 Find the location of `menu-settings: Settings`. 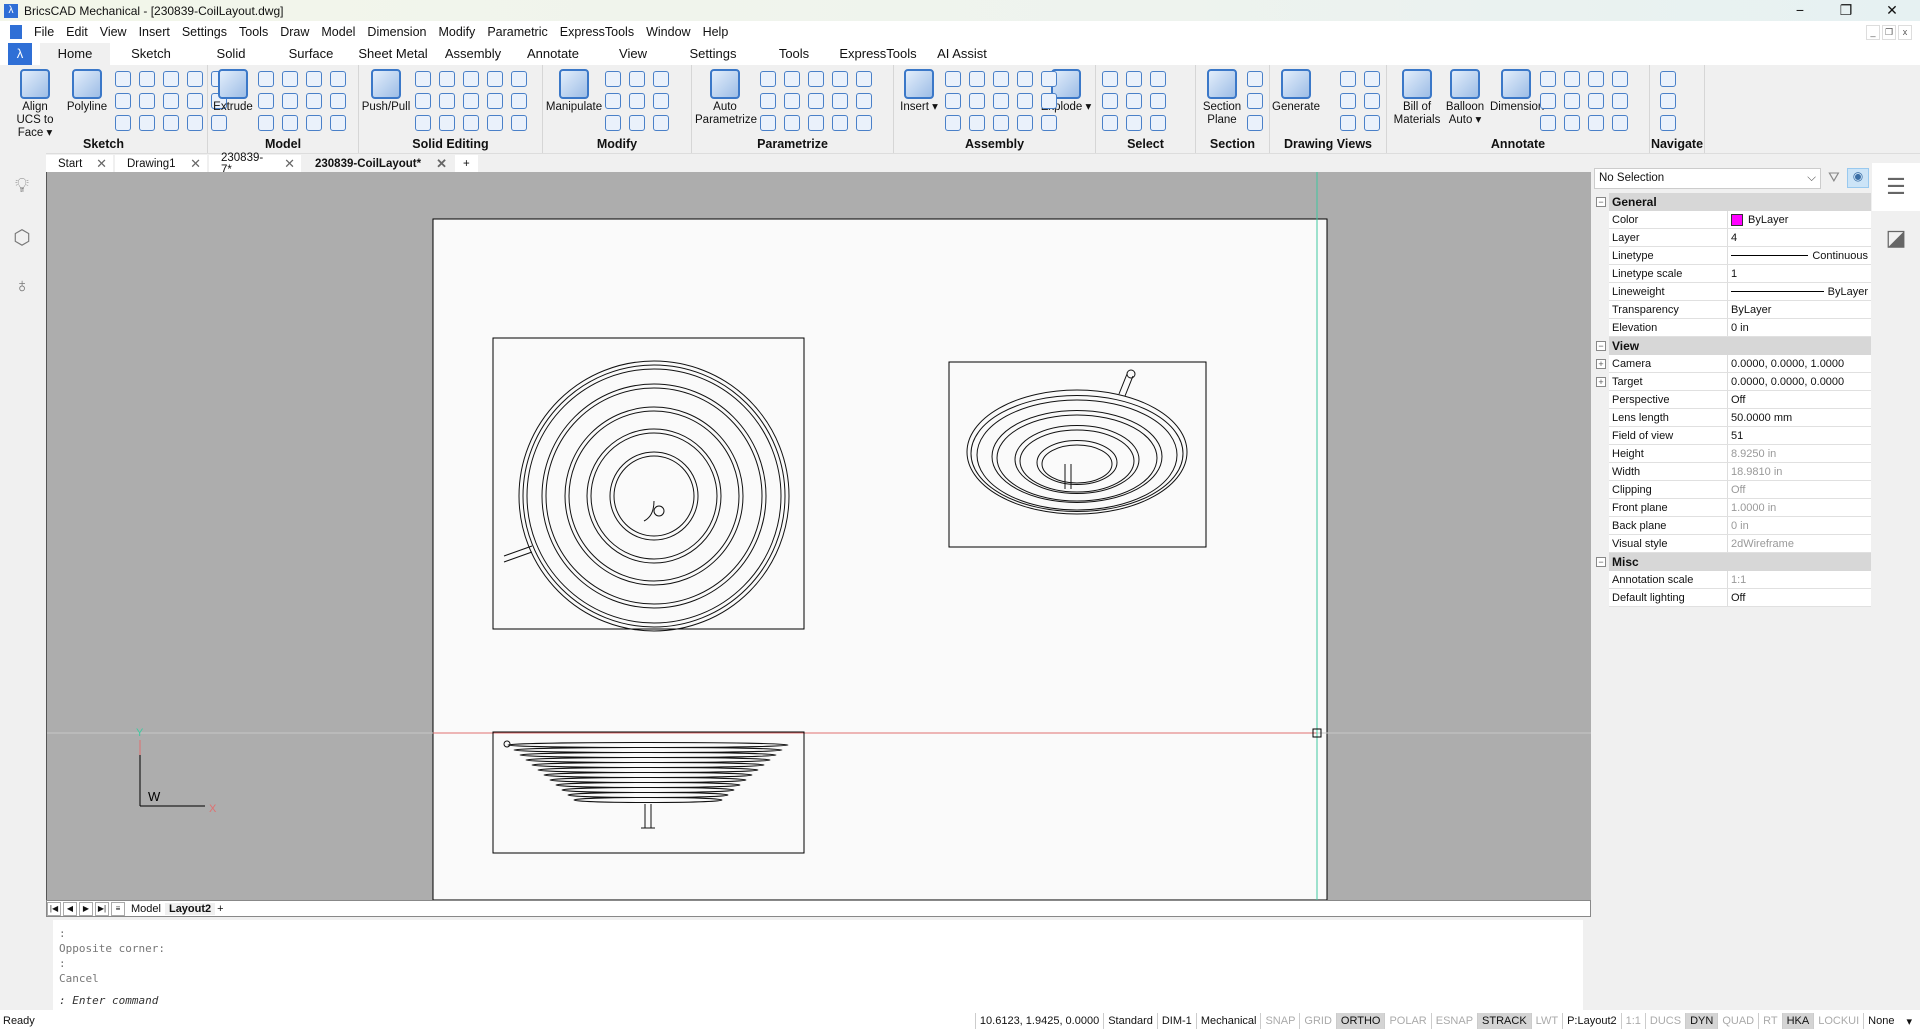

menu-settings: Settings is located at coordinates (204, 32).